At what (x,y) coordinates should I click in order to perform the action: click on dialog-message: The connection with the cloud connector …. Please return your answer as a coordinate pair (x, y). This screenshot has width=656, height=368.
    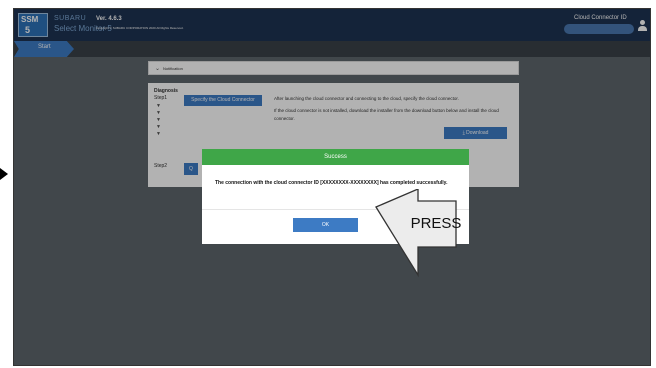
    Looking at the image, I should click on (331, 183).